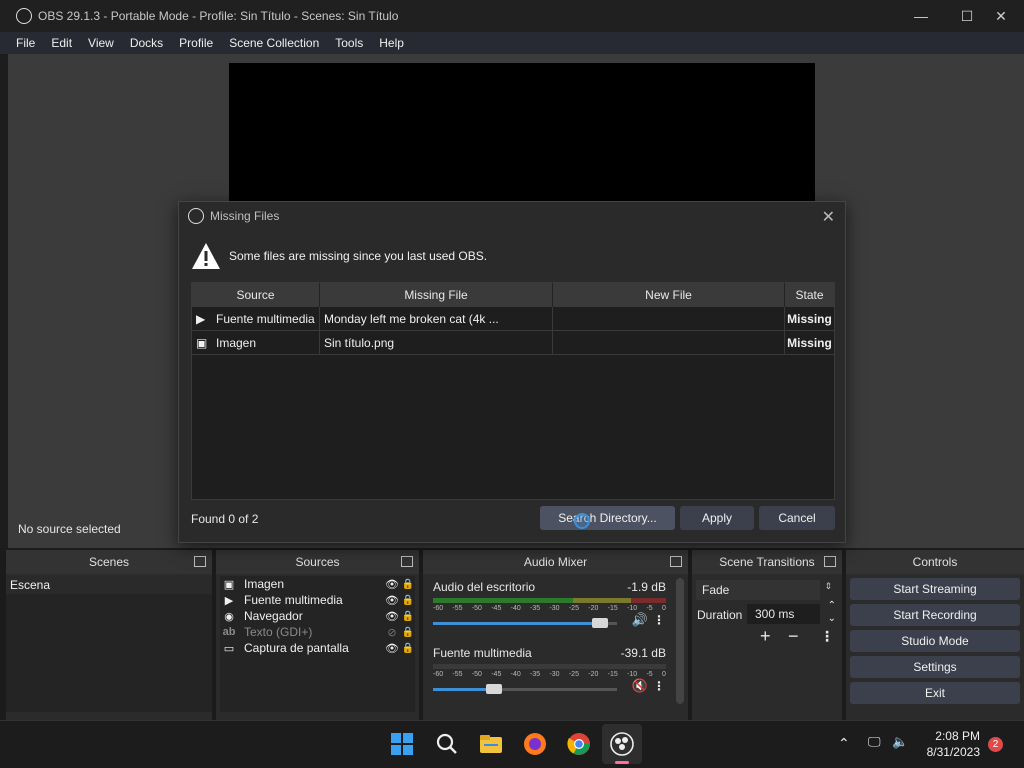 This screenshot has height=768, width=1024. What do you see at coordinates (669, 295) in the screenshot?
I see `column-header: New File` at bounding box center [669, 295].